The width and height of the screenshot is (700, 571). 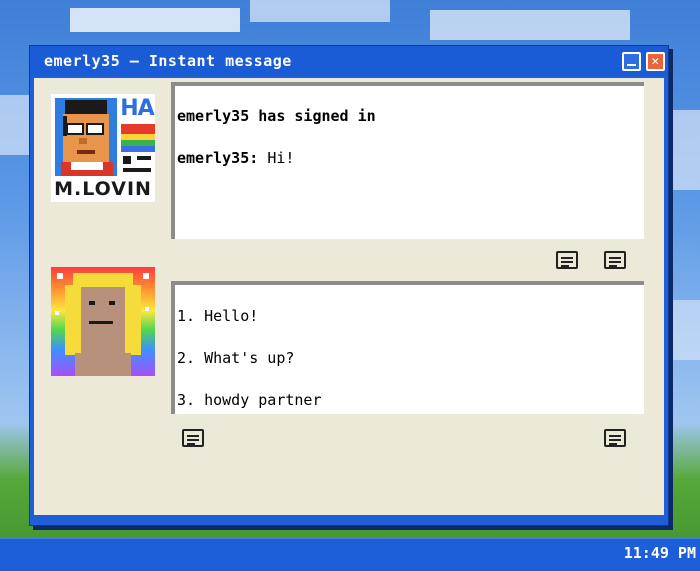 What do you see at coordinates (276, 116) in the screenshot?
I see `status-line: emerly35 has signed in` at bounding box center [276, 116].